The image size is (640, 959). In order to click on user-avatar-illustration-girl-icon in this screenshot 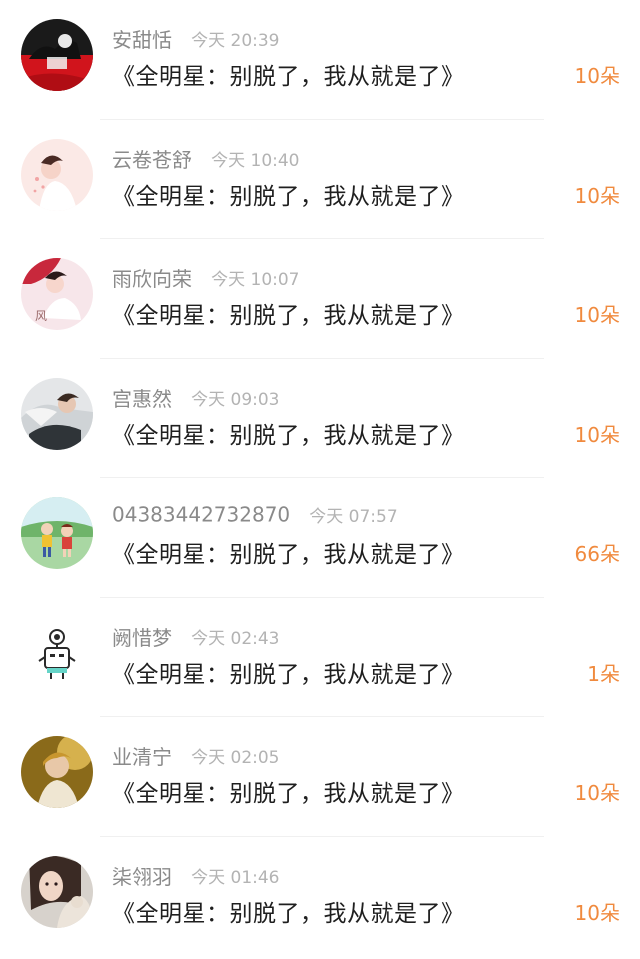, I will do `click(57, 174)`.